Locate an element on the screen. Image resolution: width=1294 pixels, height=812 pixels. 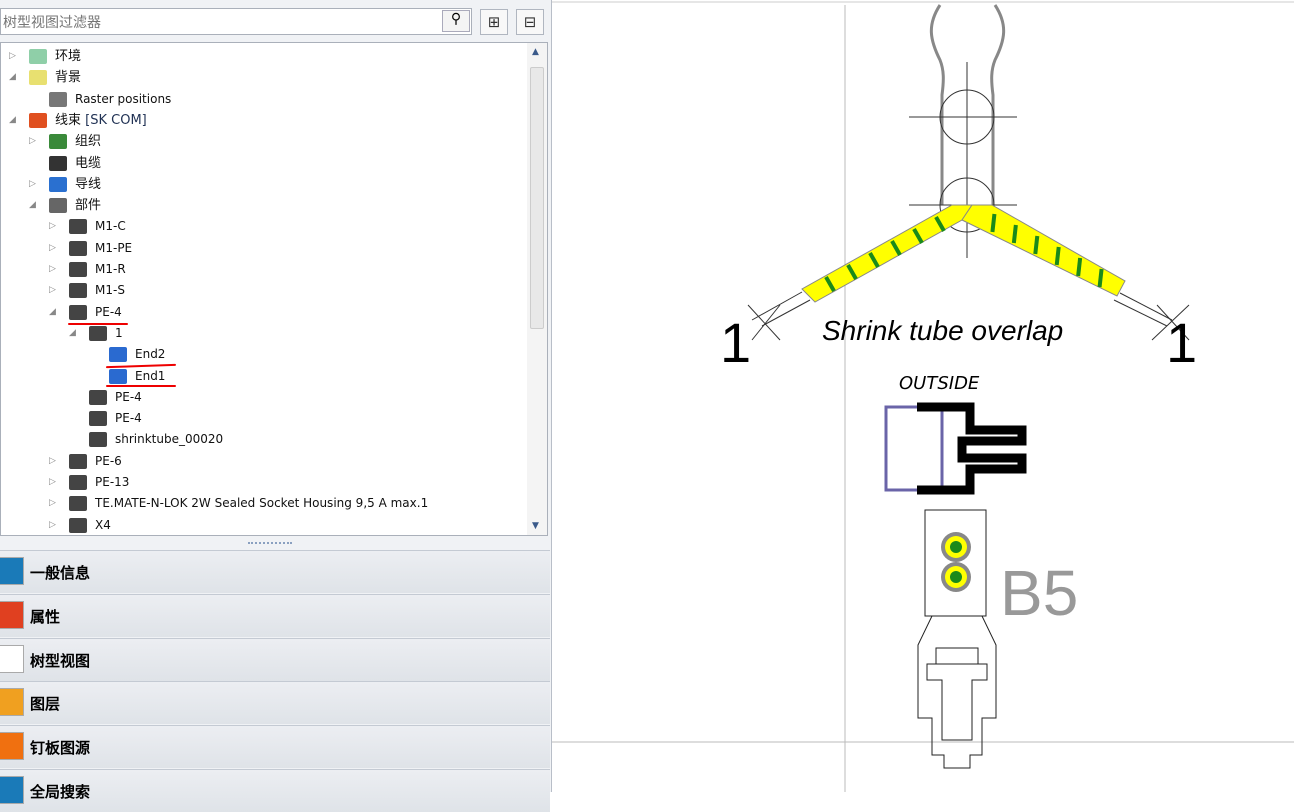
filter-icon: ⚲ is located at coordinates (456, 21).